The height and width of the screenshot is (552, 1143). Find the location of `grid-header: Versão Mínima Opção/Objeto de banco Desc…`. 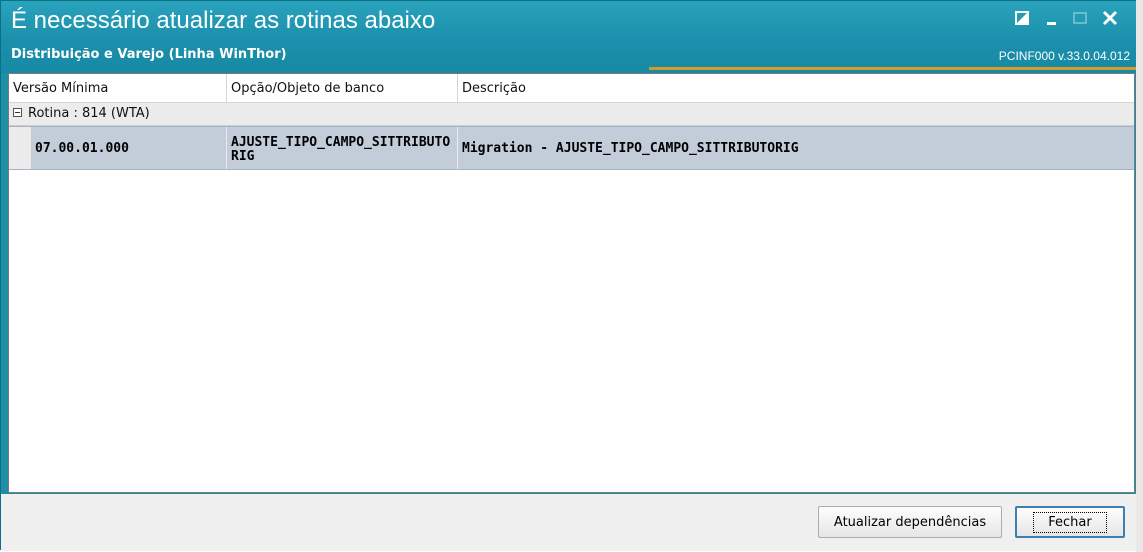

grid-header: Versão Mínima Opção/Objeto de banco Desc… is located at coordinates (571, 88).